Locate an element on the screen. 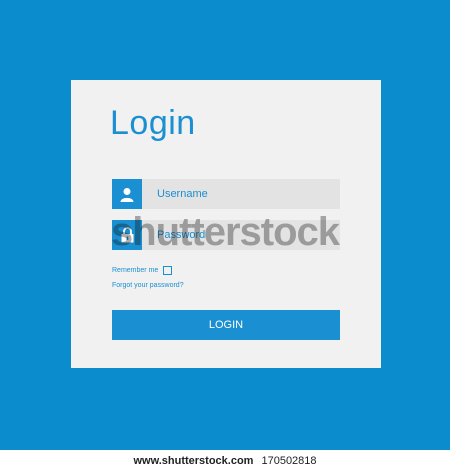 This screenshot has height=470, width=450. remember-me-checkbox is located at coordinates (168, 270).